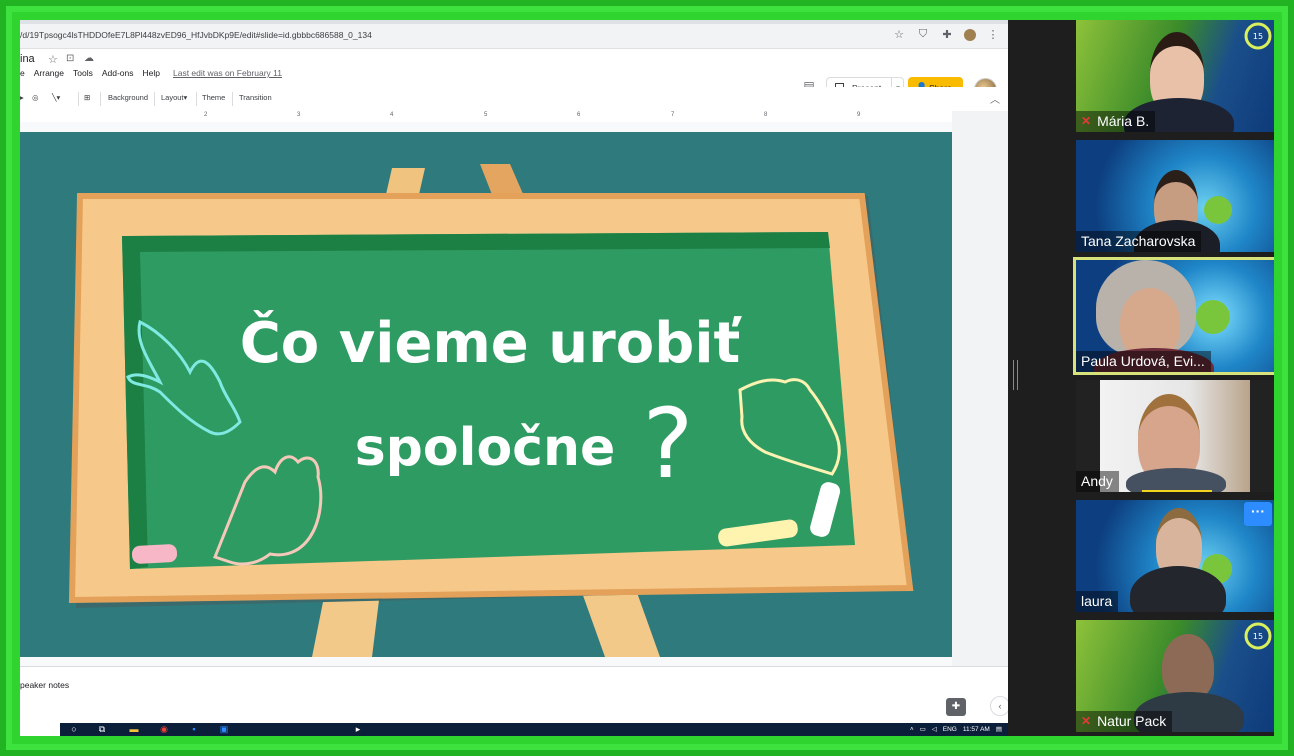 The width and height of the screenshot is (1294, 756). I want to click on address-bar-icons: ☆ ⛉ ✚ ⋮, so click(946, 34).